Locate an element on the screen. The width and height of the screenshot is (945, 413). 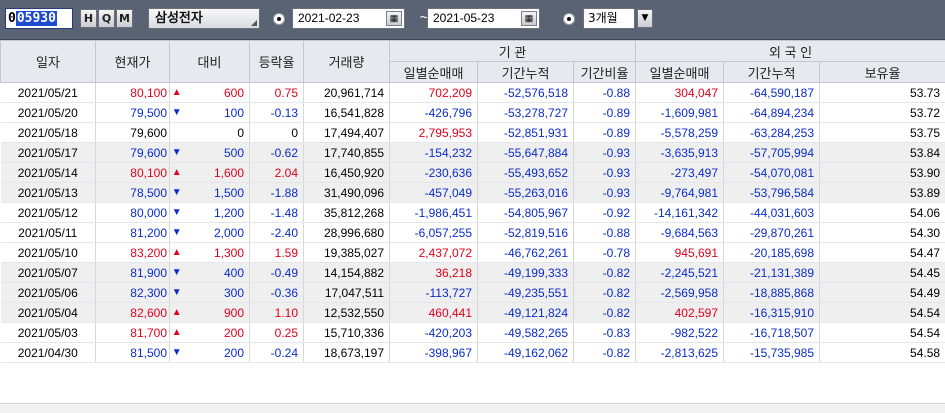
cell-price: 83,200 is located at coordinates (132, 252).